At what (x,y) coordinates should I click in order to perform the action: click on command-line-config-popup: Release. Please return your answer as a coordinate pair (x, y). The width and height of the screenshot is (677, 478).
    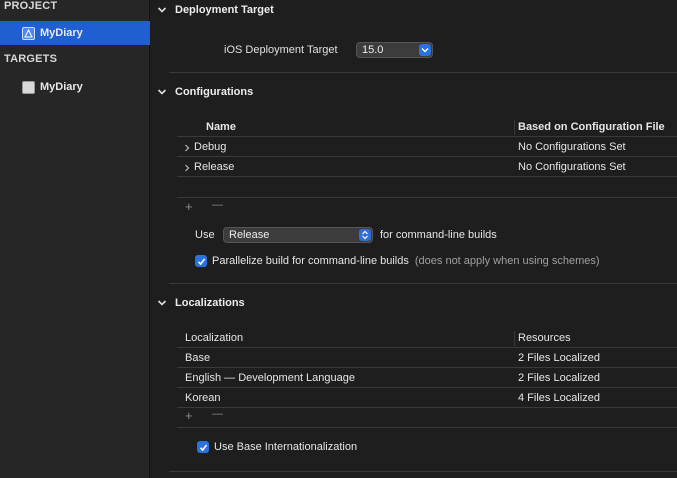
    Looking at the image, I should click on (298, 235).